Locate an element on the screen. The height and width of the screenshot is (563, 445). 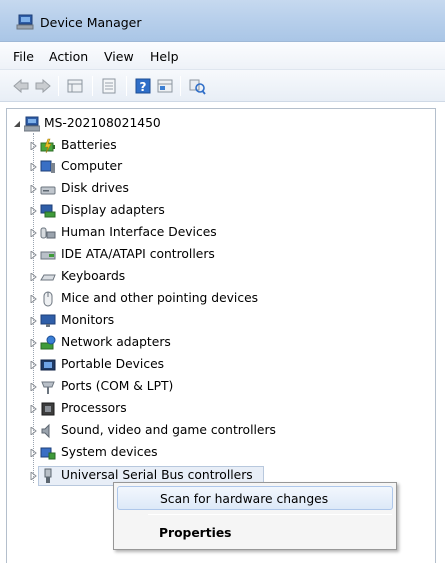
menu-file: File is located at coordinates (23, 56).